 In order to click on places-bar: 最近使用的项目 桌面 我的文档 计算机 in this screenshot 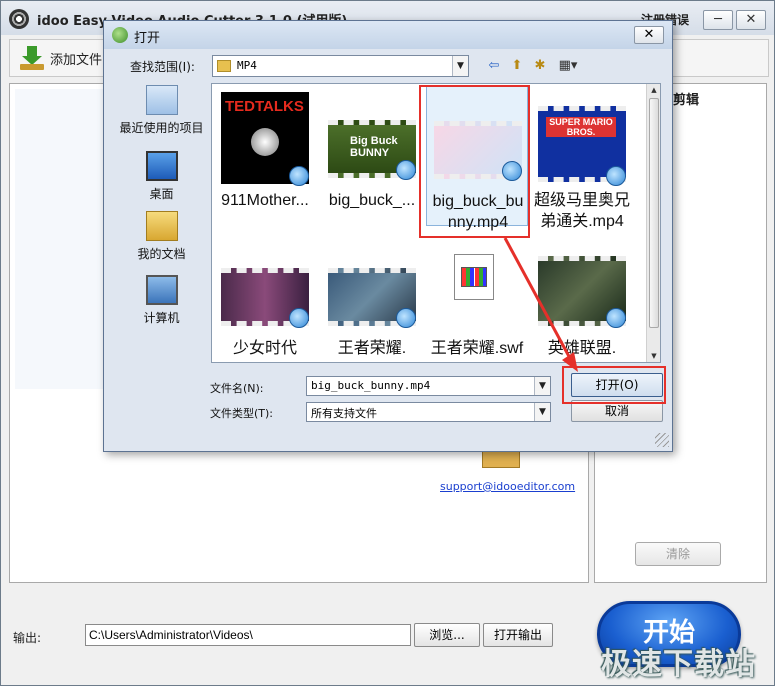, I will do `click(161, 223)`.